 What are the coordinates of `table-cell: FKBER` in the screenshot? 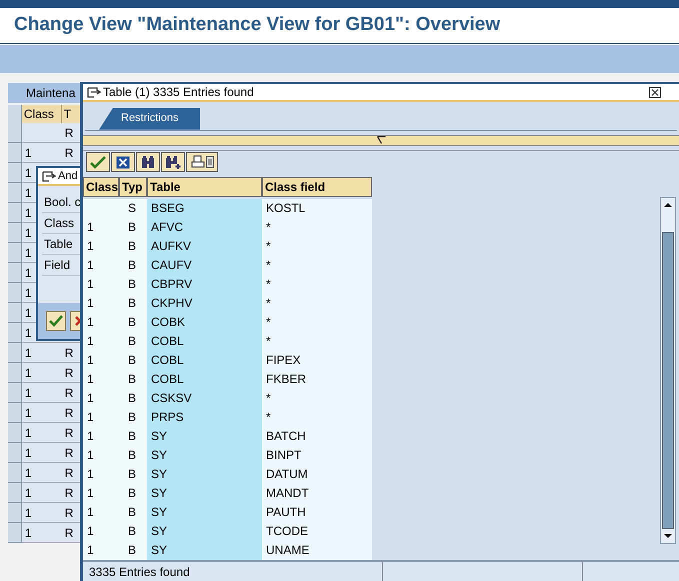 It's located at (317, 380).